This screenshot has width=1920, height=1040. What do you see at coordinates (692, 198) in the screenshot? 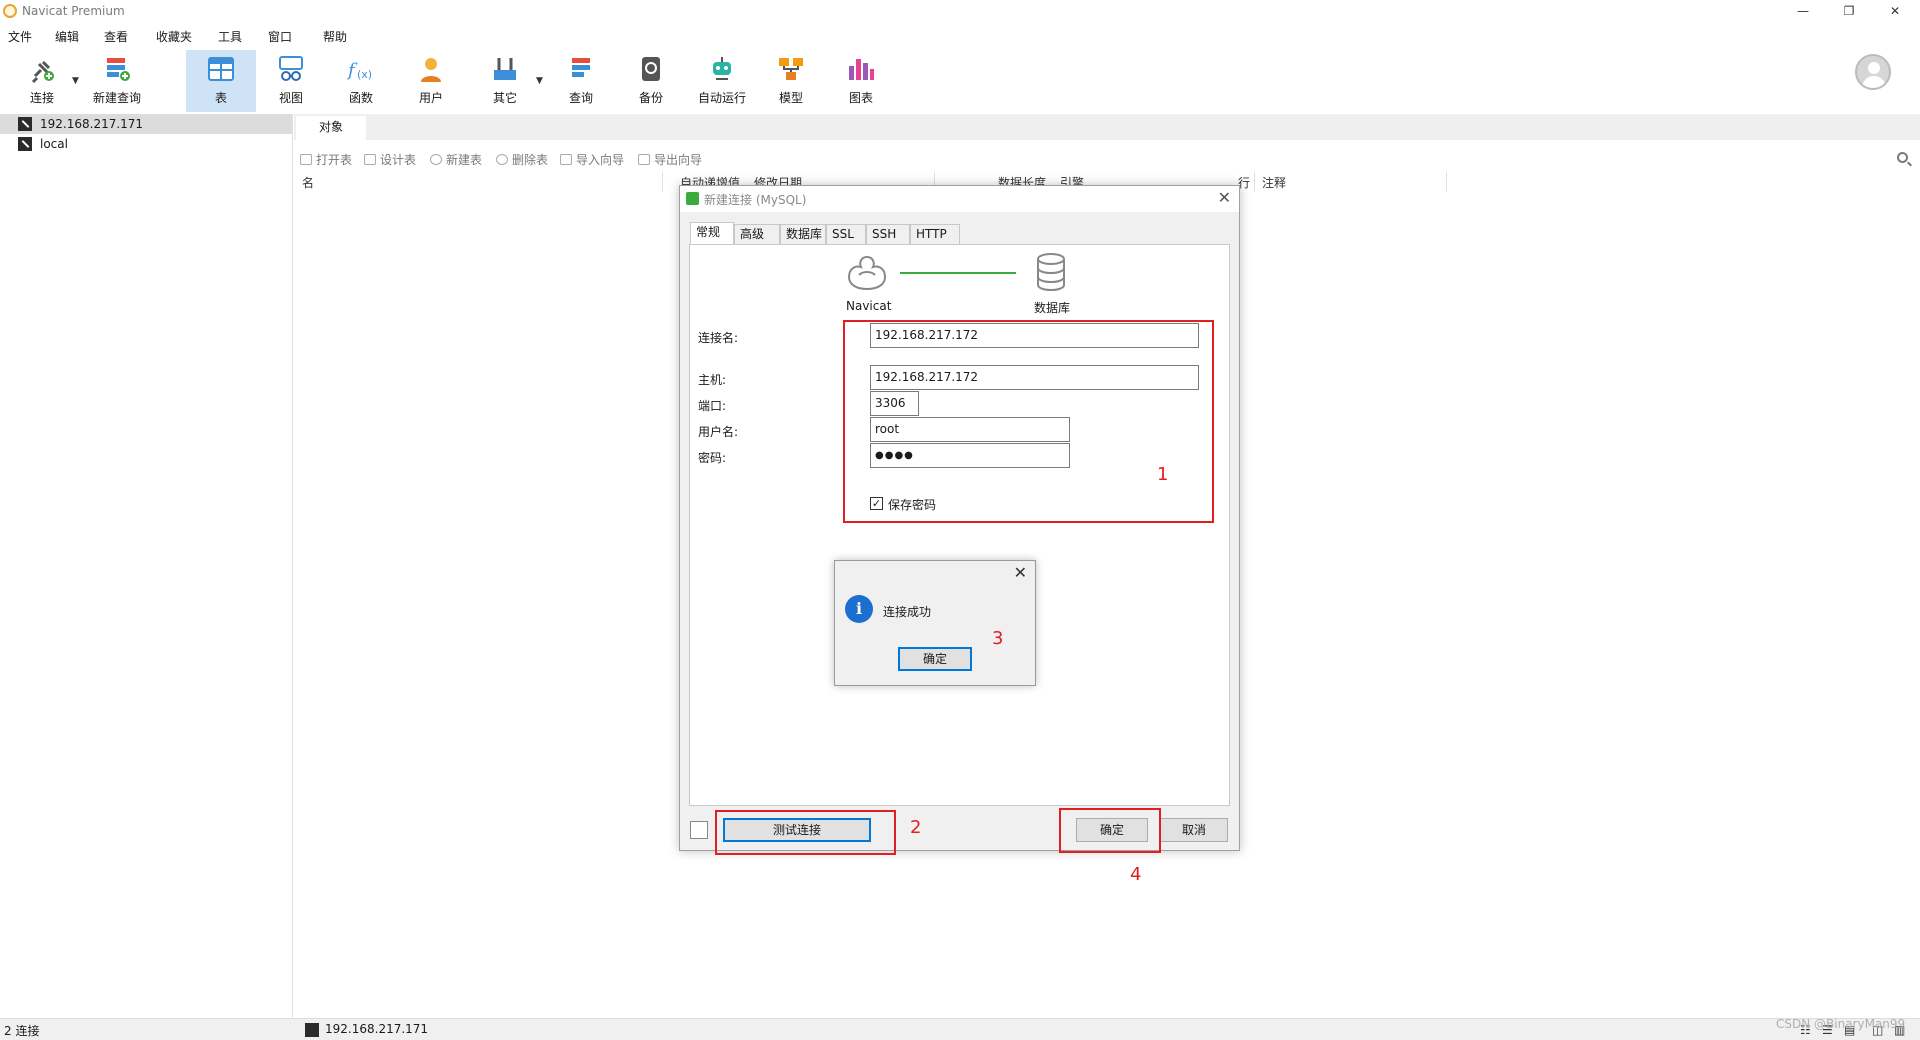
I see `mysql-connection-icon` at bounding box center [692, 198].